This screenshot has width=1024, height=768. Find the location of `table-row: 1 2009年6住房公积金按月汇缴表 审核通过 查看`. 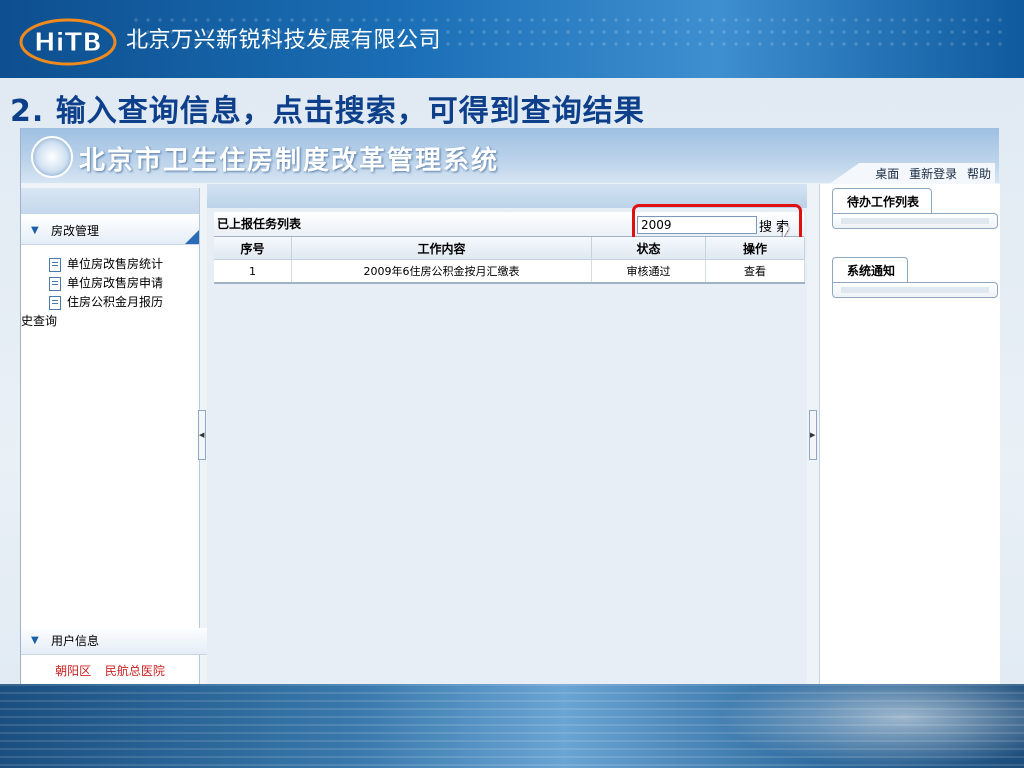

table-row: 1 2009年6住房公积金按月汇缴表 审核通过 查看 is located at coordinates (509, 271).